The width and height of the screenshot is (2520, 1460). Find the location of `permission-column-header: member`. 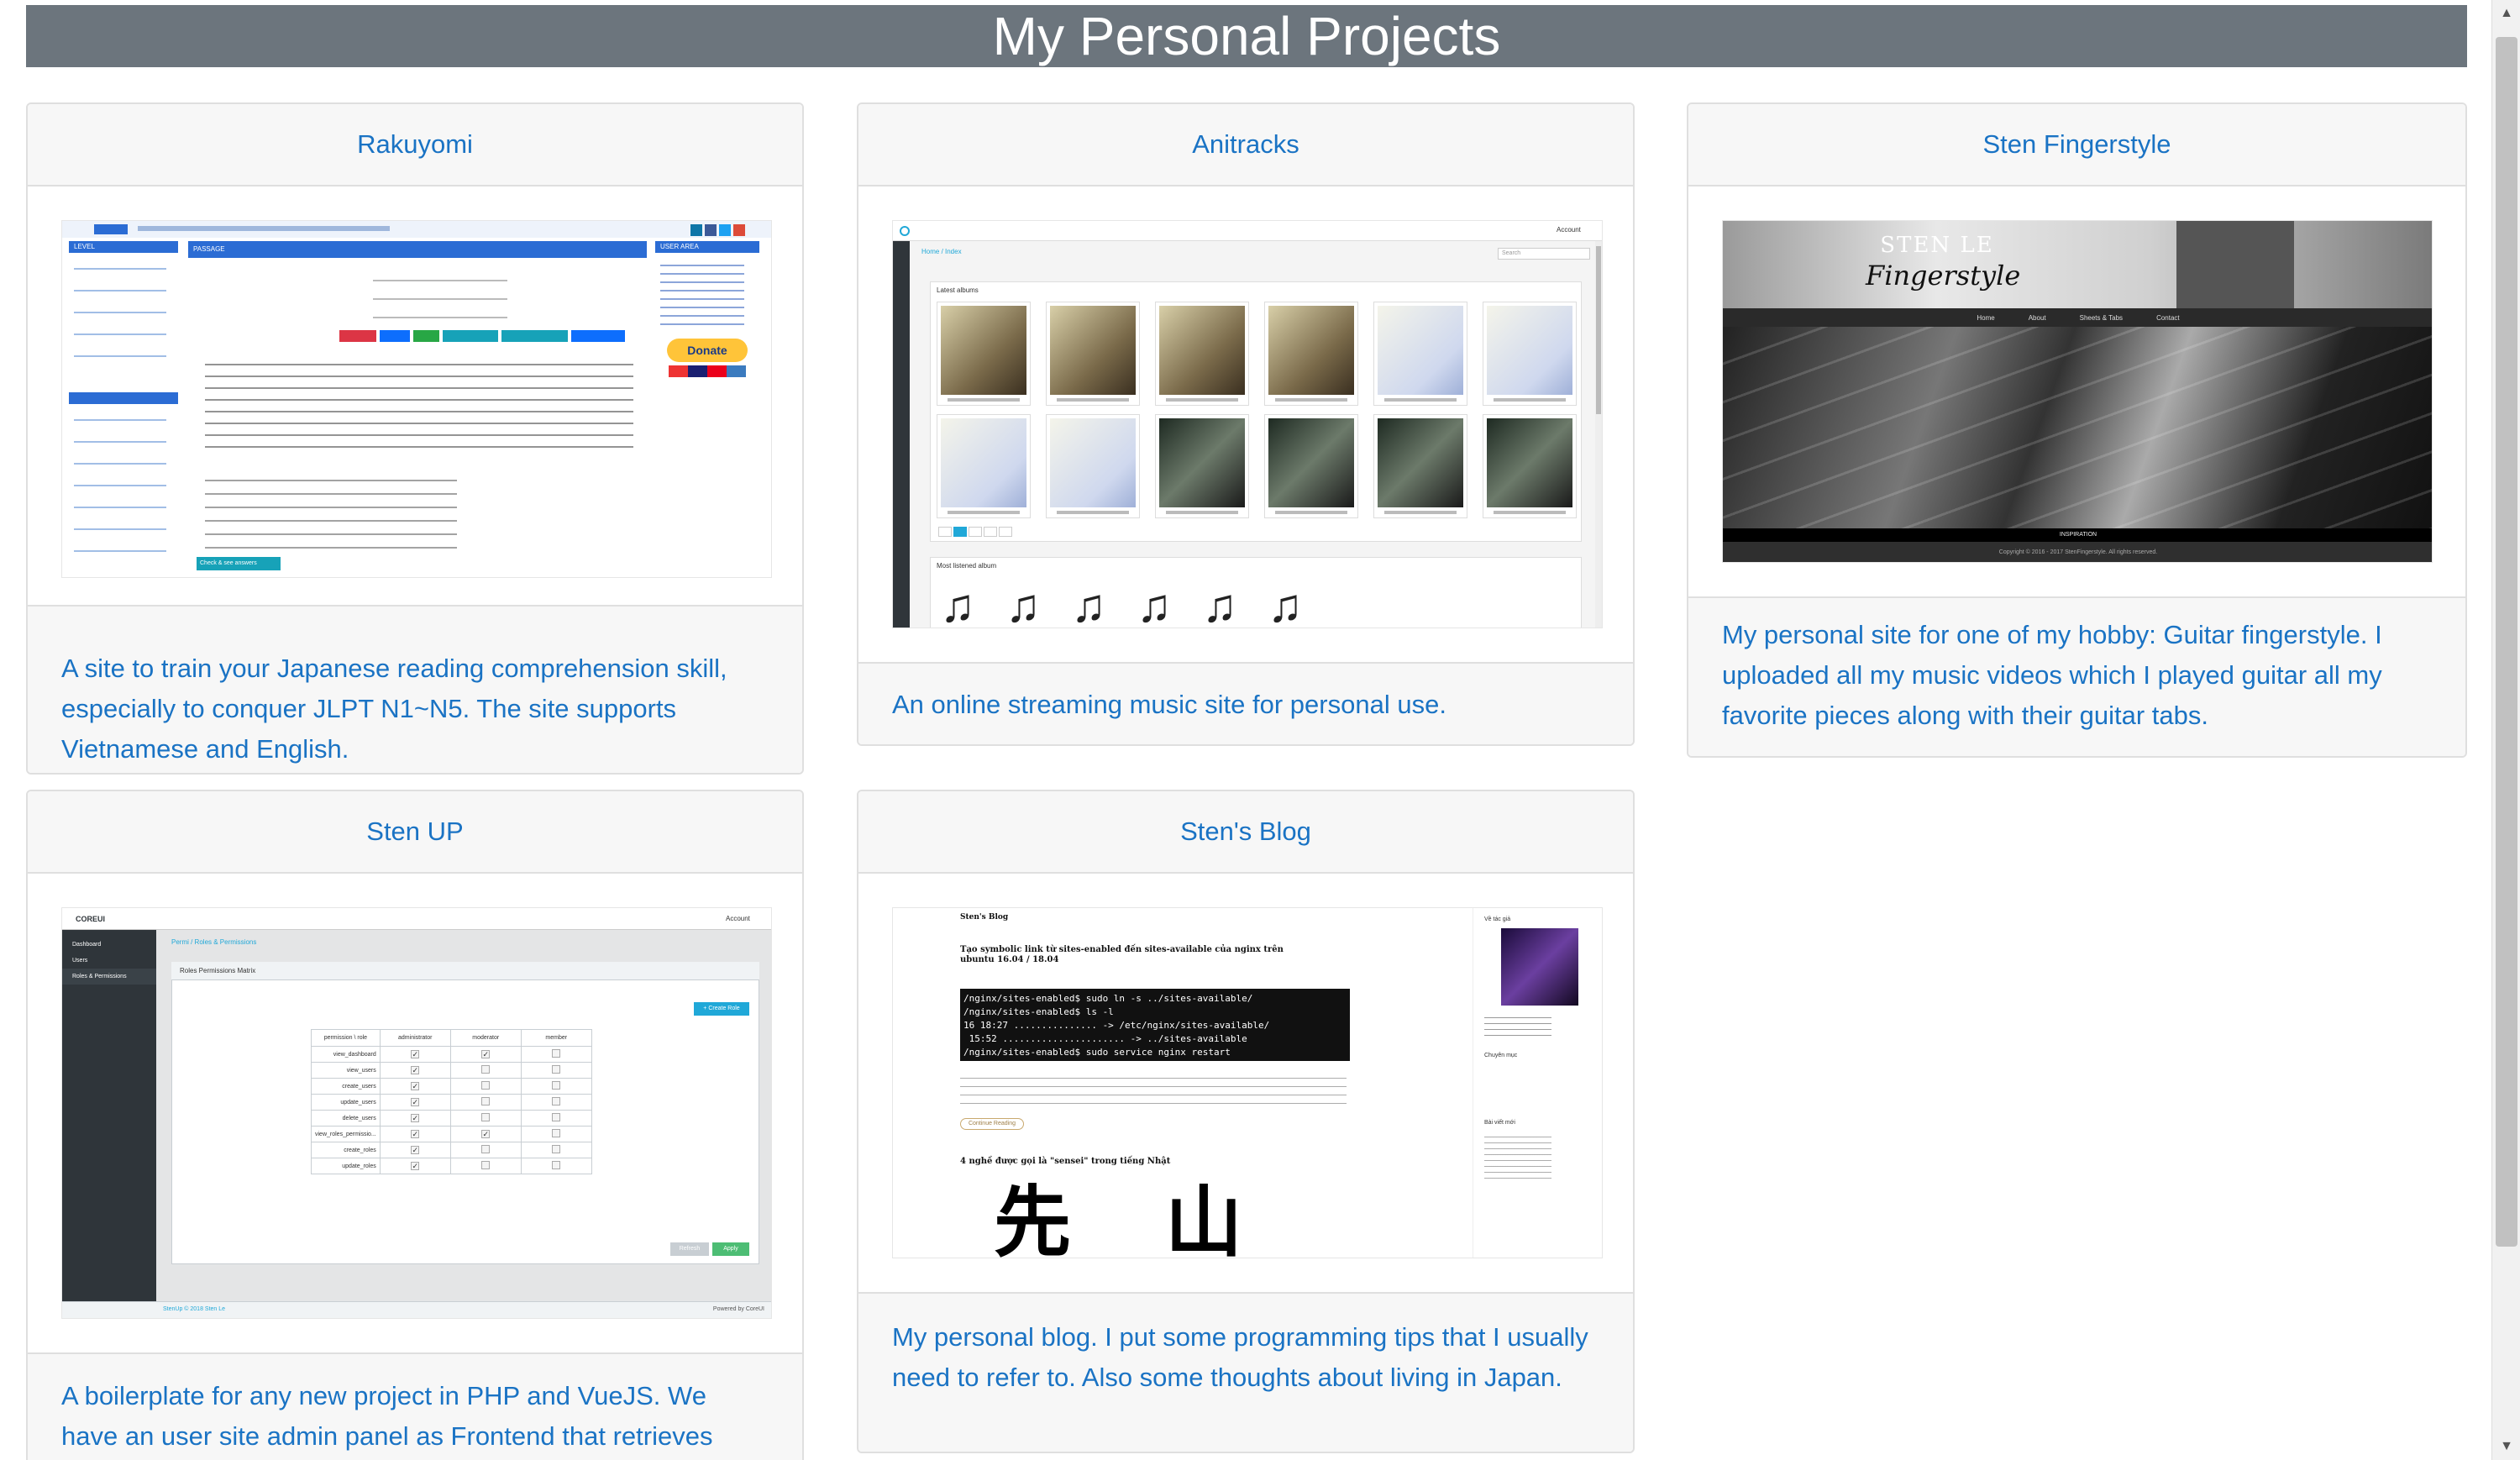

permission-column-header: member is located at coordinates (556, 1038).